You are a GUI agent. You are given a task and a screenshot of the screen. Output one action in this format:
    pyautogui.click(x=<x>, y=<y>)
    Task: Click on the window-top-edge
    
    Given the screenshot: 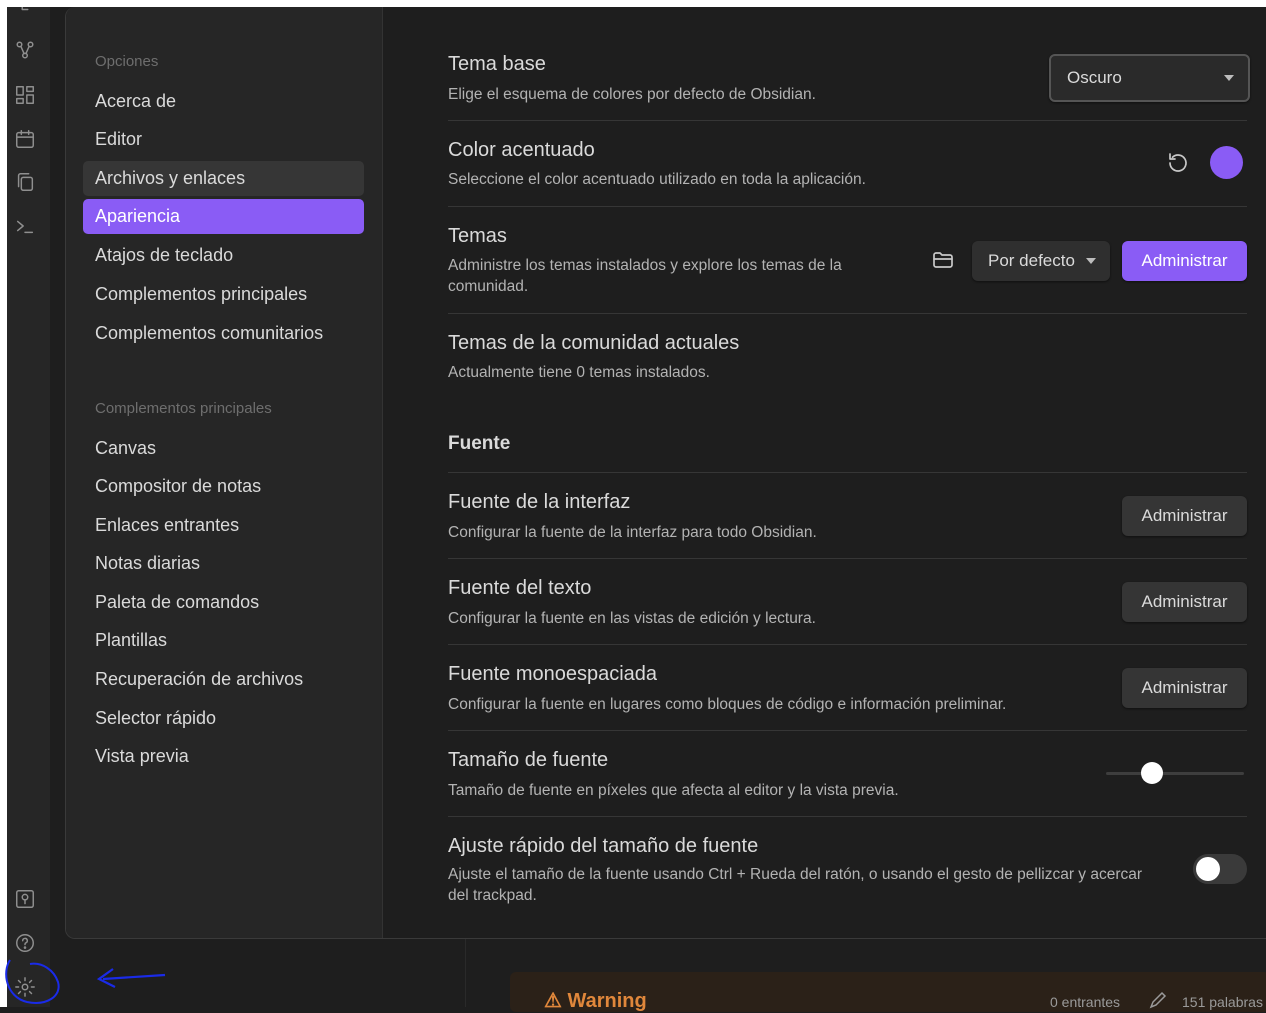 What is the action you would take?
    pyautogui.click(x=636, y=3)
    